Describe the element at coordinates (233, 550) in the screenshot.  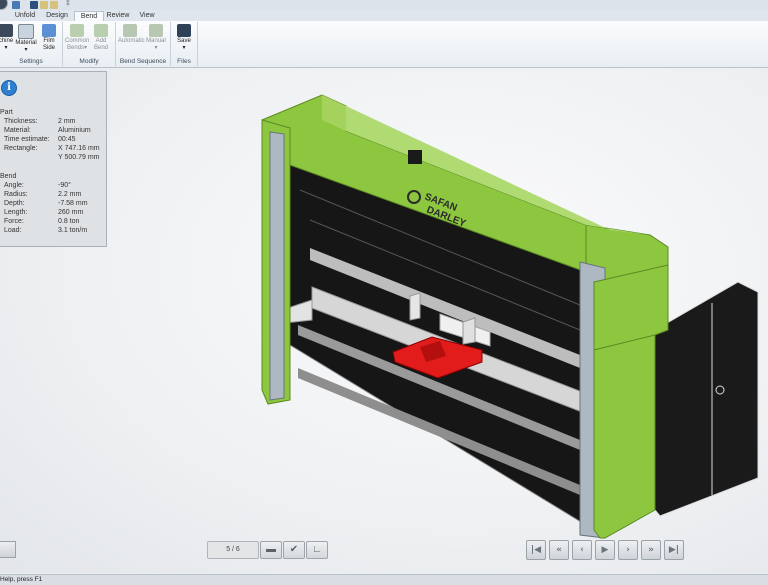
I see `bend-step-indicator: 5 / 6` at that location.